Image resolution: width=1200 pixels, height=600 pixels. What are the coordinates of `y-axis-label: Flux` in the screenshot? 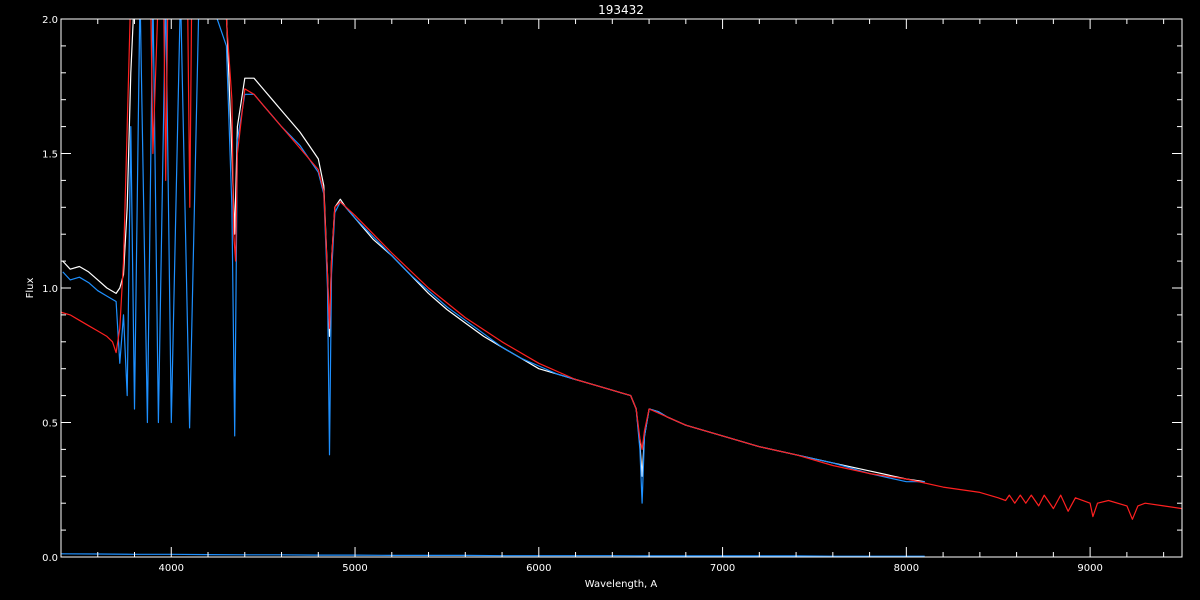 It's located at (30, 288).